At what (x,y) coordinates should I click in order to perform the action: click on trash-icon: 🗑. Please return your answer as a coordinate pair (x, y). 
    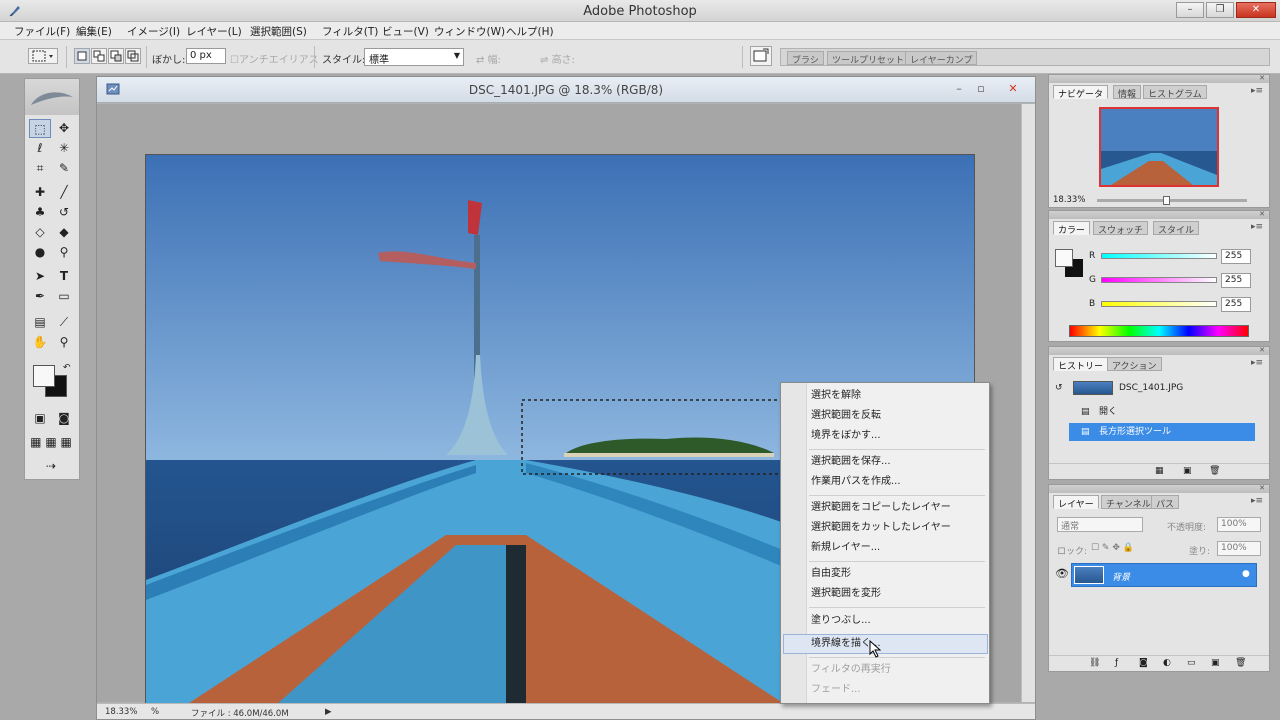
    Looking at the image, I should click on (1214, 471).